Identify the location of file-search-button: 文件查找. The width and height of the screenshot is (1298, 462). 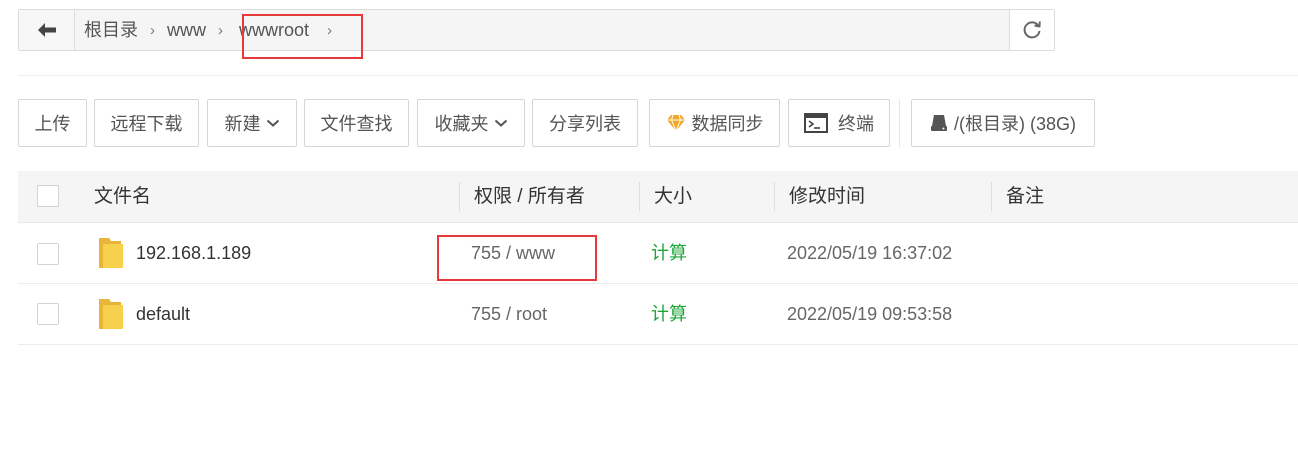
(356, 123).